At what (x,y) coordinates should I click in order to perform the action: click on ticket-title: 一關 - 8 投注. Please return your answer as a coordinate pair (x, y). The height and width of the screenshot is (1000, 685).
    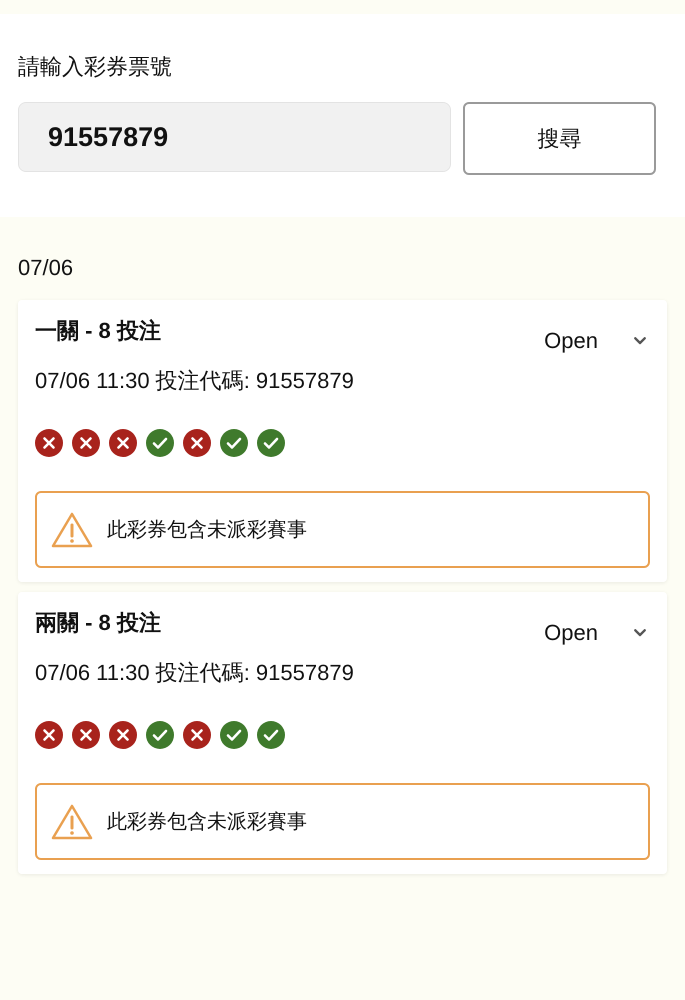
    Looking at the image, I should click on (98, 331).